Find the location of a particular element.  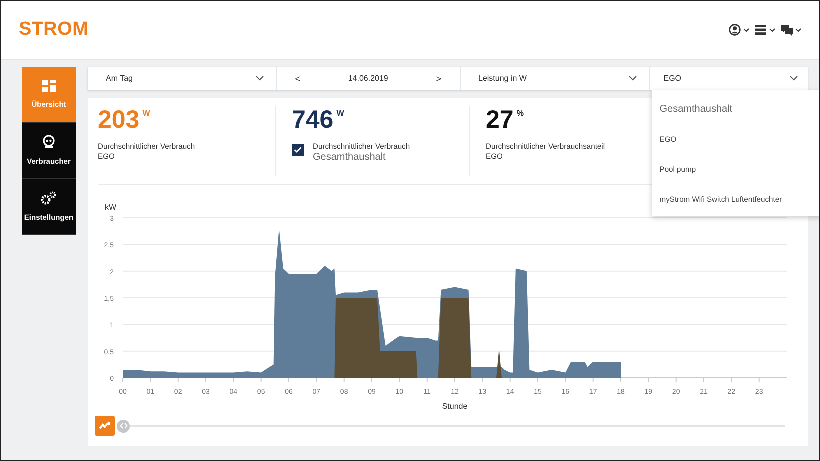

axis-title: kW is located at coordinates (111, 207).